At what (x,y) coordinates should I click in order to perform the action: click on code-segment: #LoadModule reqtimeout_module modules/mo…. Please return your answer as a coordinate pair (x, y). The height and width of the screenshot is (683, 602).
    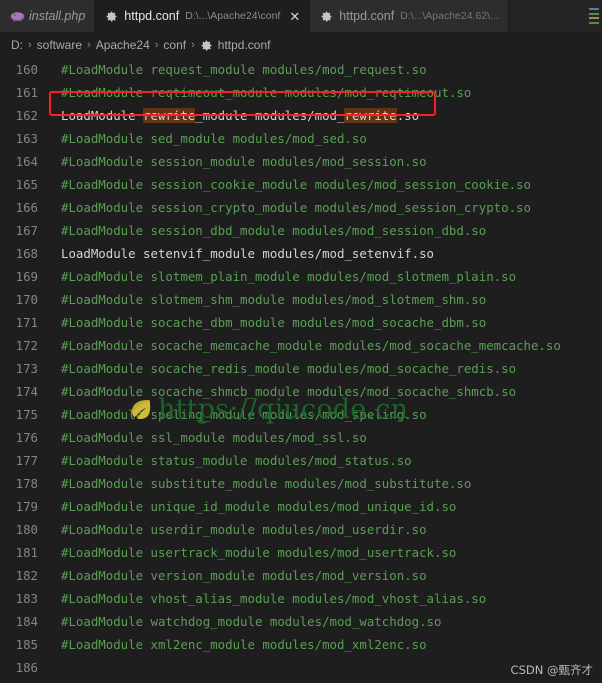
    Looking at the image, I should click on (266, 92).